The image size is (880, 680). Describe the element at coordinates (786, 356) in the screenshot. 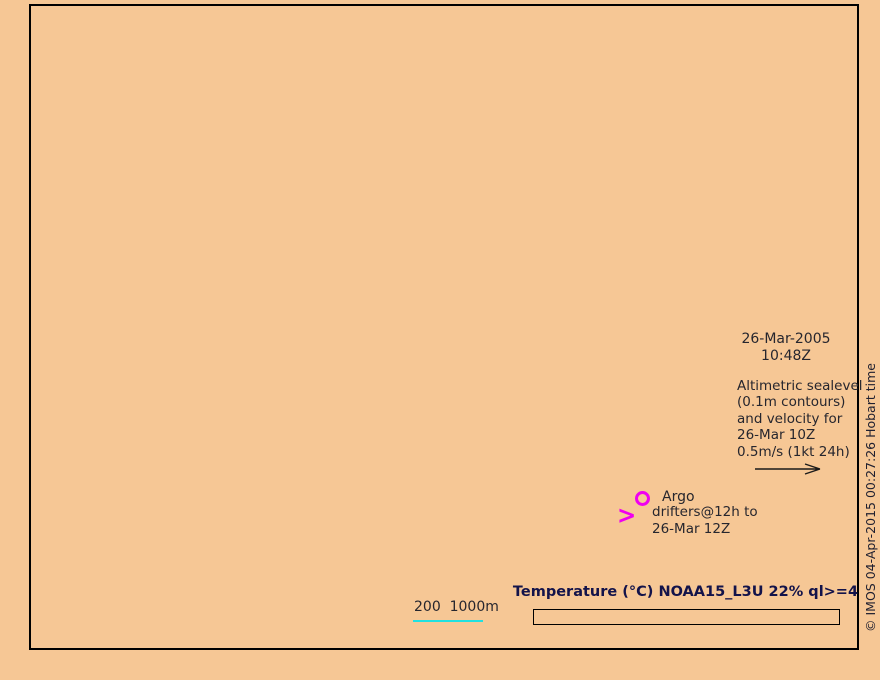

I see `time-text: 10:48Z` at that location.